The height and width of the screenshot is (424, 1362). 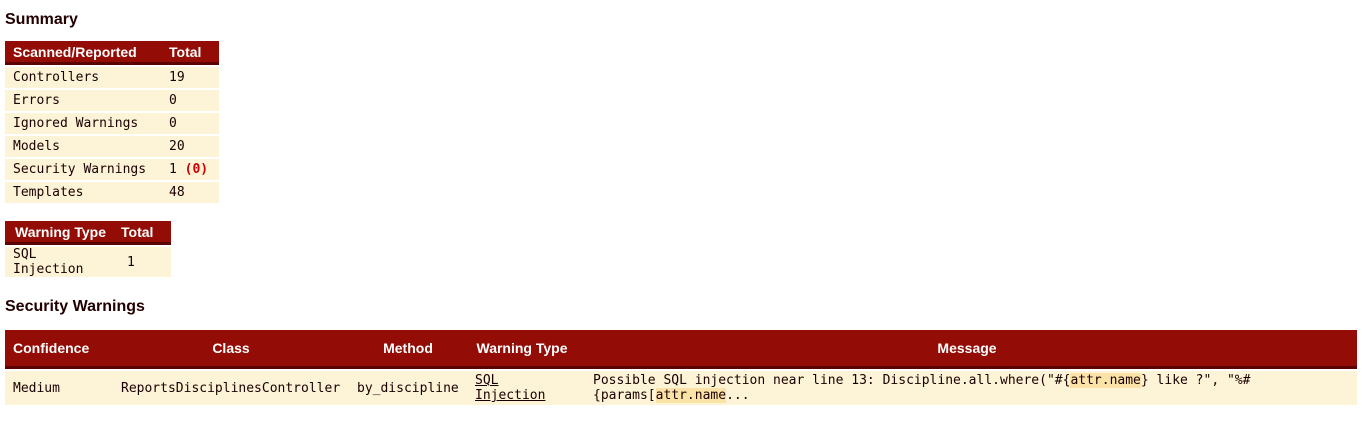 I want to click on table-row: Controllers 19, so click(x=112, y=77).